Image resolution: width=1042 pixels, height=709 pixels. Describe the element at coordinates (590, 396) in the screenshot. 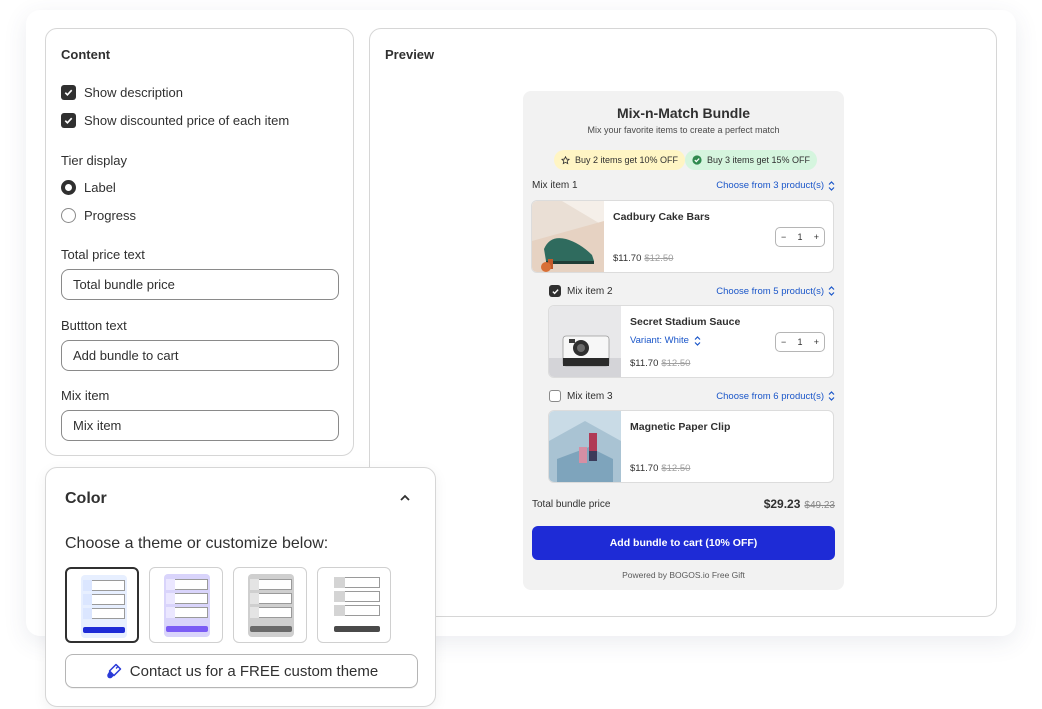

I see `mix-item-3-label: Mix item 3` at that location.